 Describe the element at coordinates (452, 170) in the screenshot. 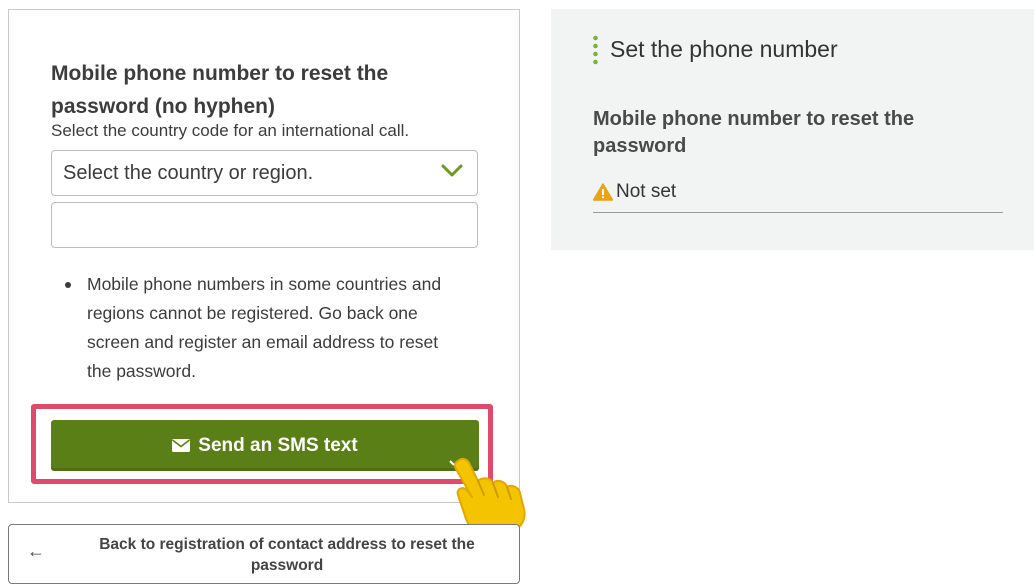

I see `chevron-down-icon` at that location.